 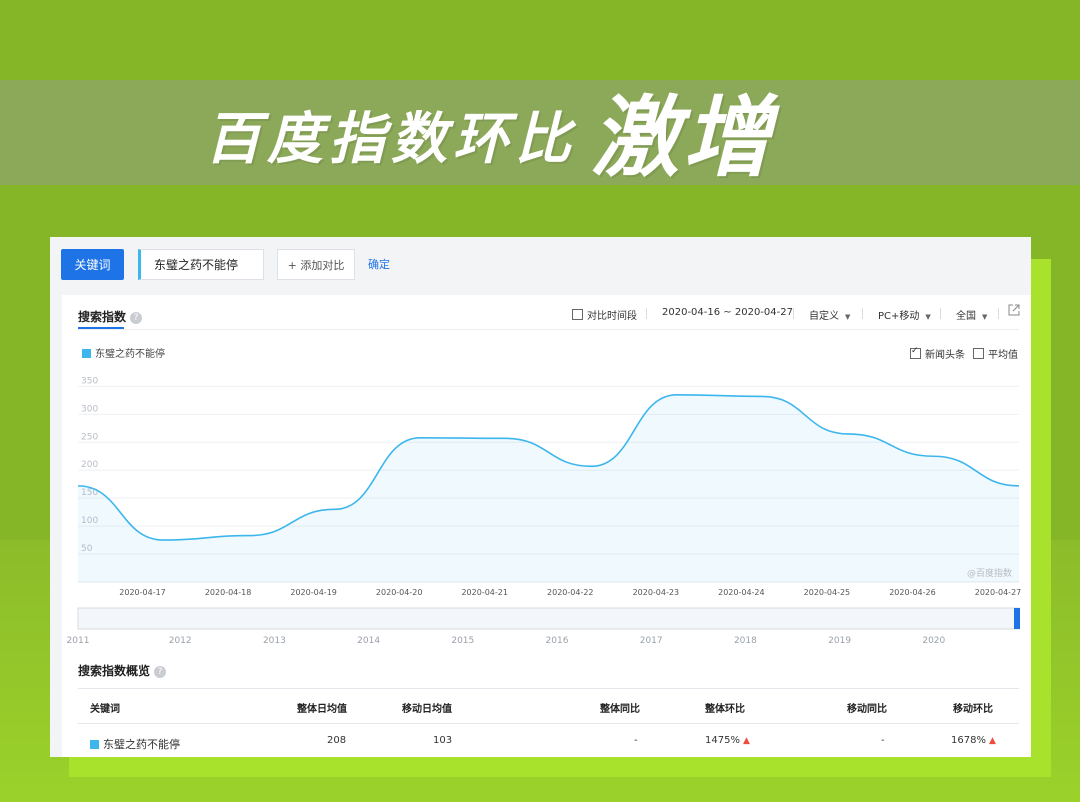 I want to click on table-header: 关键词 整体日均值 移动日均值 整体同比 整体环比 移动同比 移动环比, so click(x=548, y=706).